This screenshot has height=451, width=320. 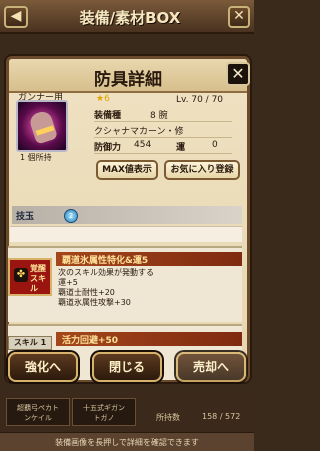 I want to click on rarity-stars: ★6, so click(x=103, y=99).